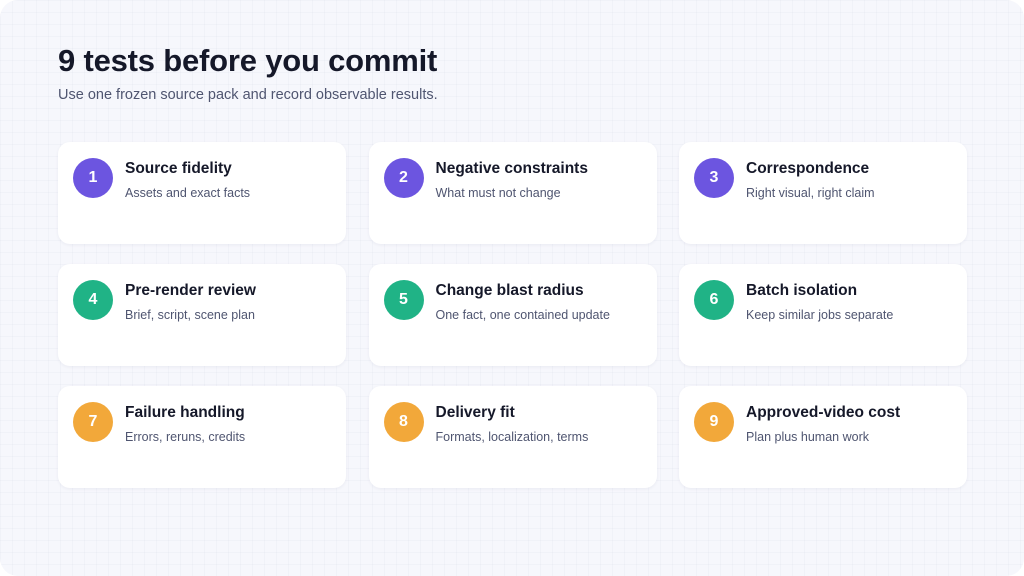 This screenshot has height=576, width=1024. Describe the element at coordinates (403, 300) in the screenshot. I see `number-badge: 5` at that location.